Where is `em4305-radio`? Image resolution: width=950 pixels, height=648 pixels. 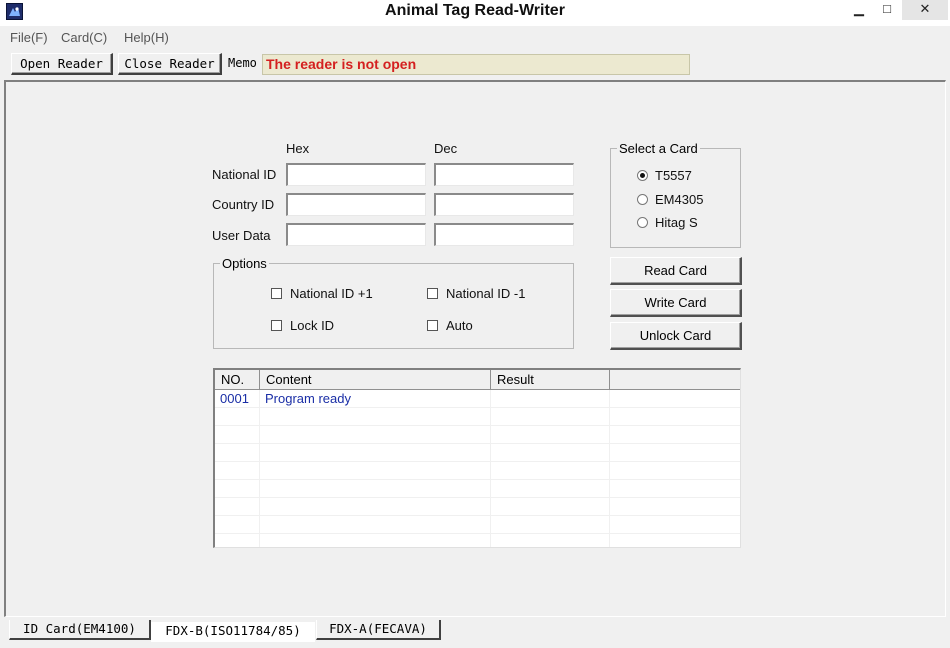
em4305-radio is located at coordinates (642, 199).